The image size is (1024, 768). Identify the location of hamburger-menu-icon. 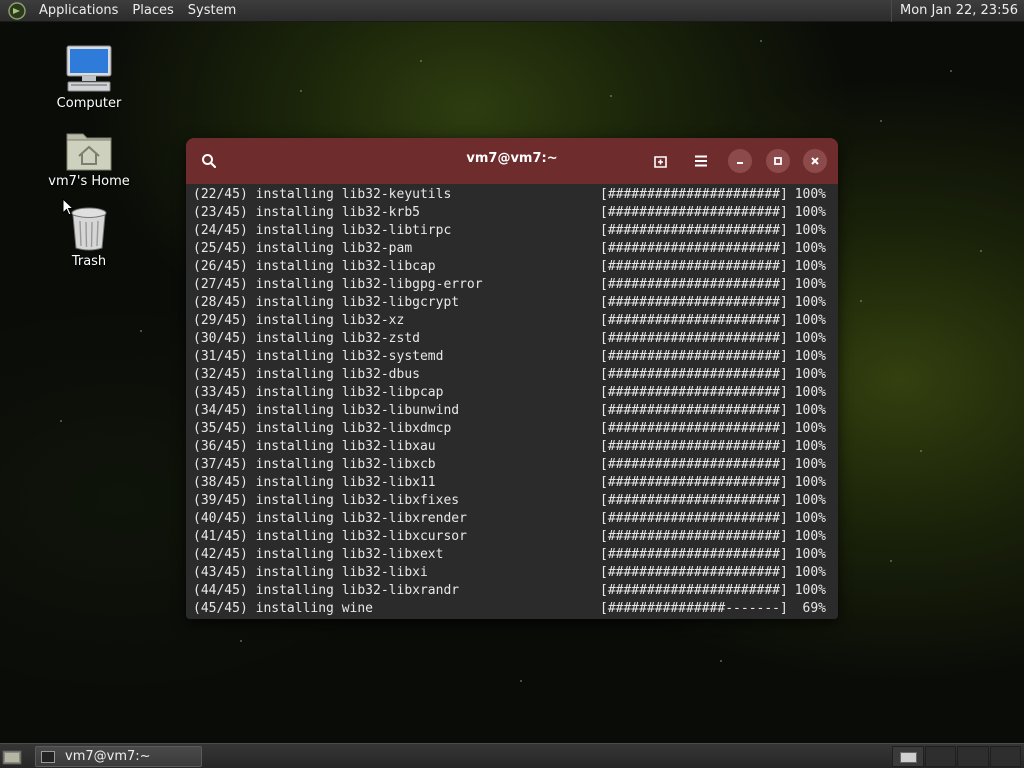
(701, 161).